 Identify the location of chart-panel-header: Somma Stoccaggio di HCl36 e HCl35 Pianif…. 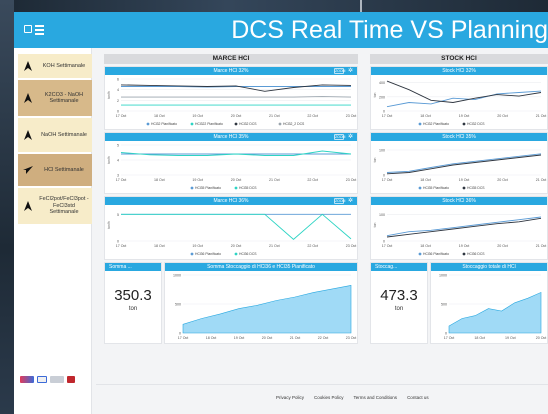
(261, 267).